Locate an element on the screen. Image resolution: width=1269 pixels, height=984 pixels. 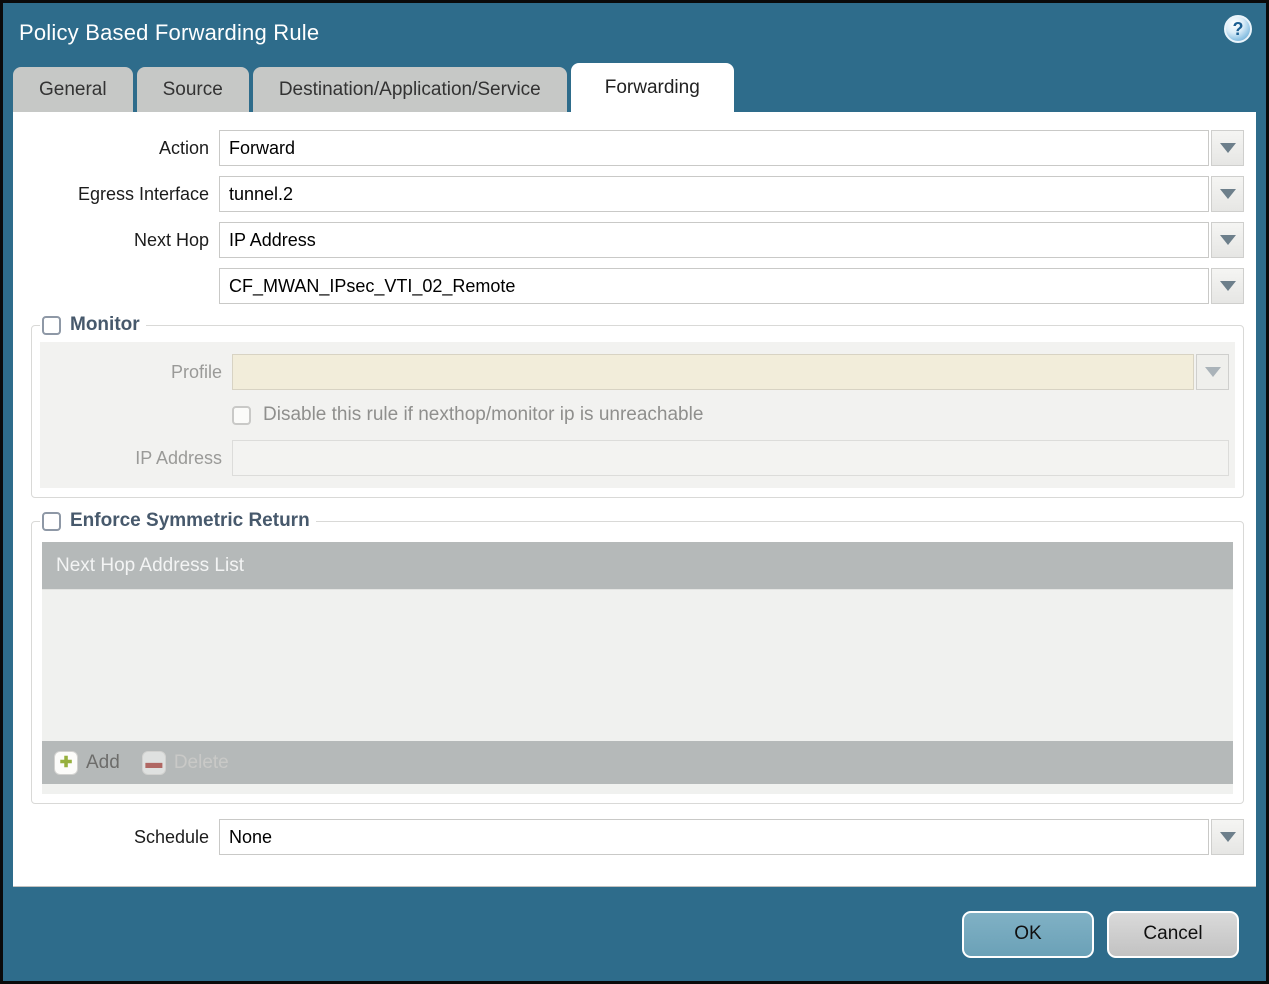
next-hop-address-list-column: Next Hop Address List is located at coordinates (150, 565).